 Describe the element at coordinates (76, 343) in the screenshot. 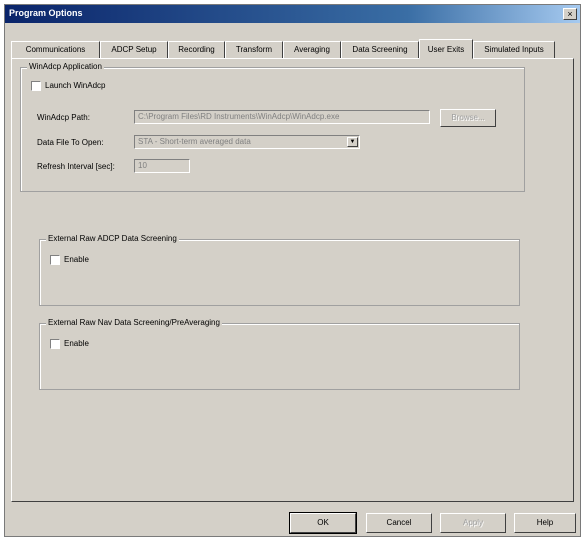

I see `raw-nav-enable-label: Enable` at that location.